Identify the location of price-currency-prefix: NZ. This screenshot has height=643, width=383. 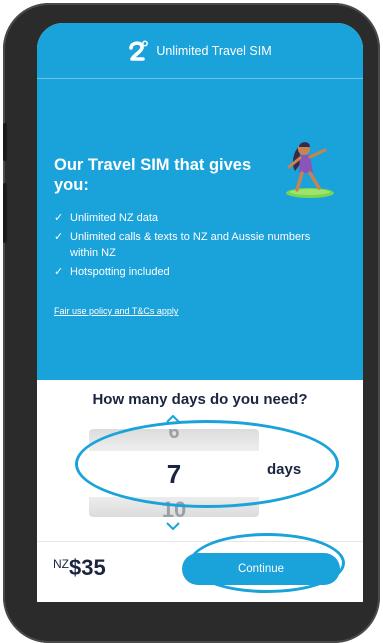
(61, 564).